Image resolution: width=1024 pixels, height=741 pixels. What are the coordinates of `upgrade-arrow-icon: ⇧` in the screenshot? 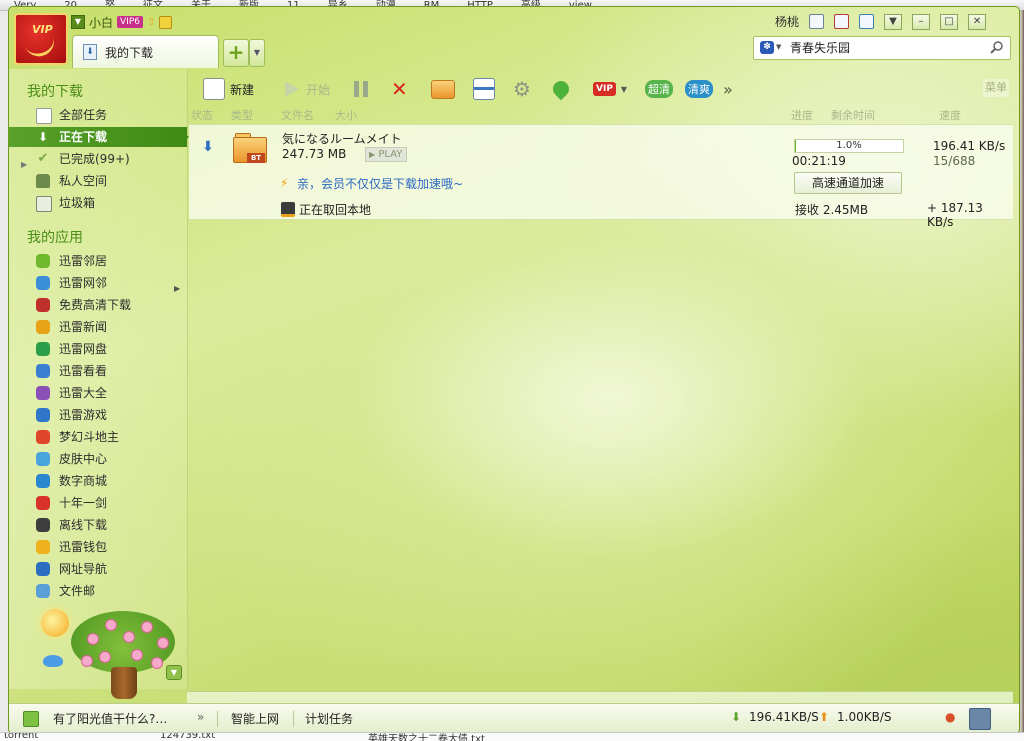 It's located at (151, 22).